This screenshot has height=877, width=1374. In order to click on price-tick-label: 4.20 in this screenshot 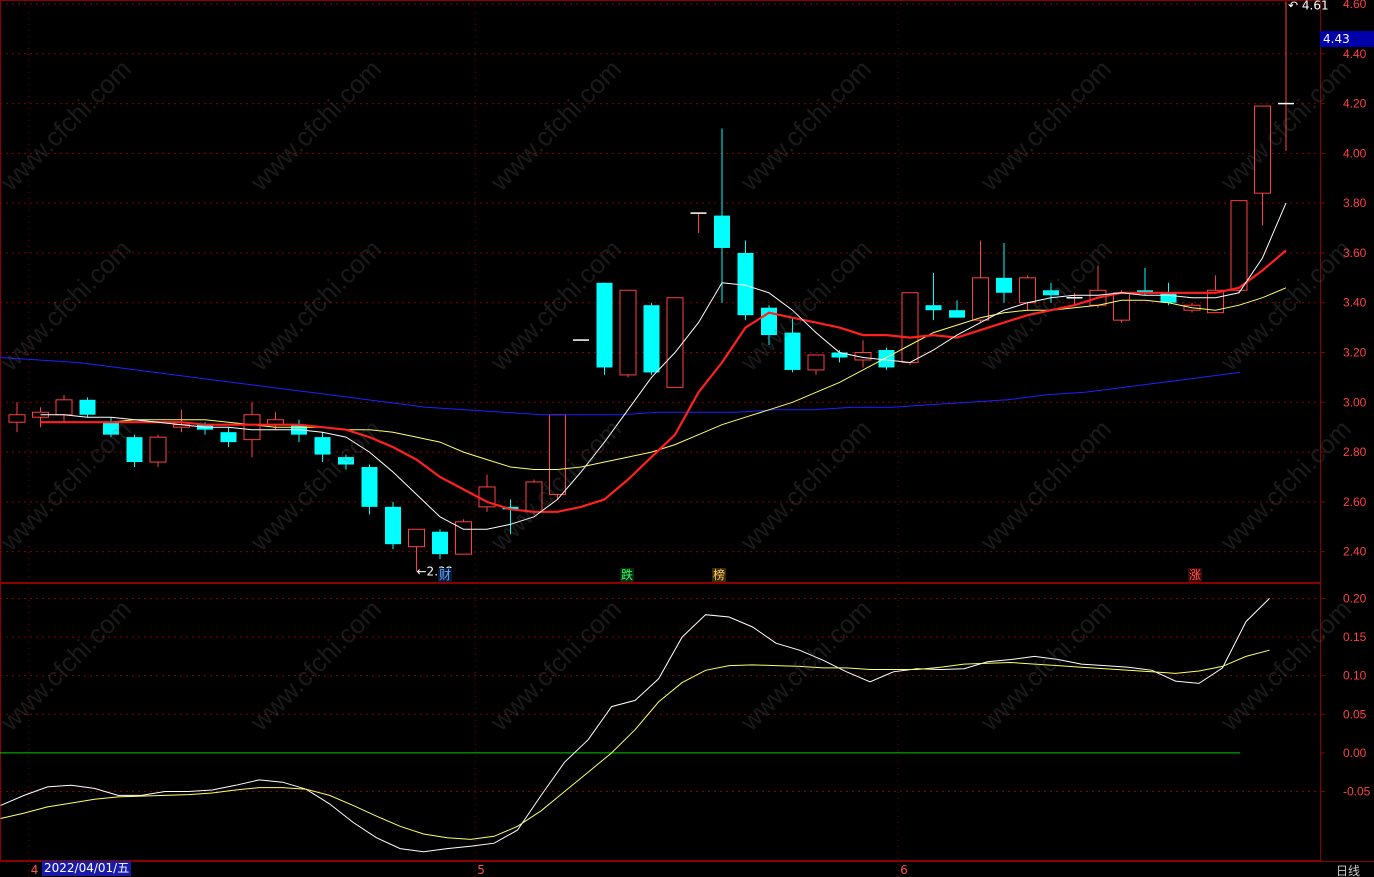, I will do `click(1355, 104)`.